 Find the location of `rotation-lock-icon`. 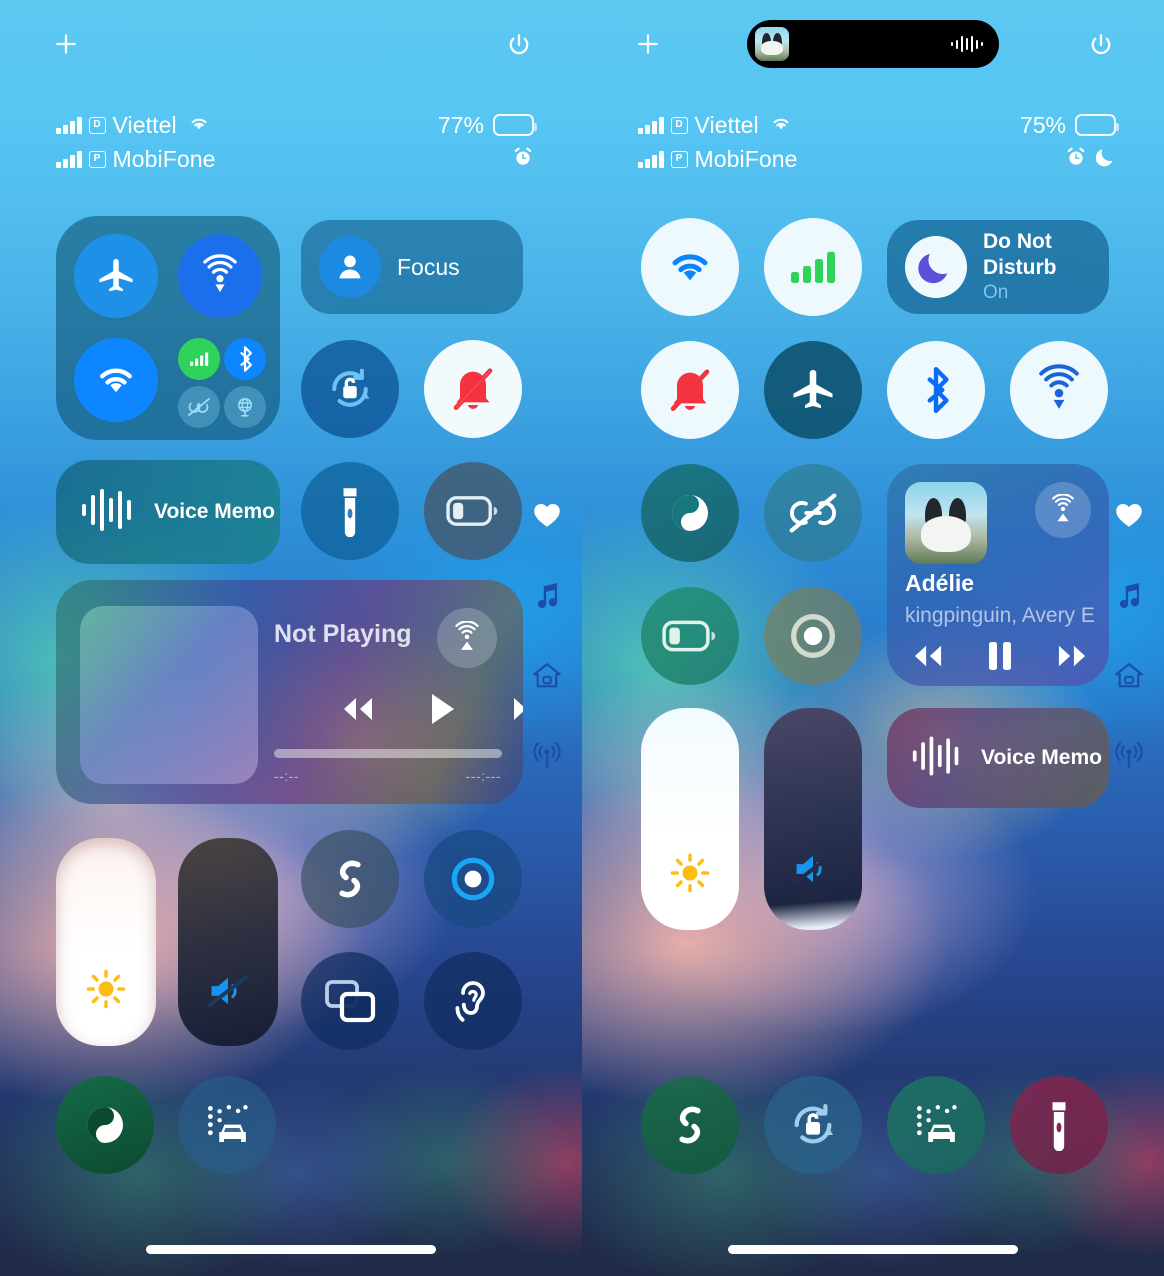

rotation-lock-icon is located at coordinates (351, 387).